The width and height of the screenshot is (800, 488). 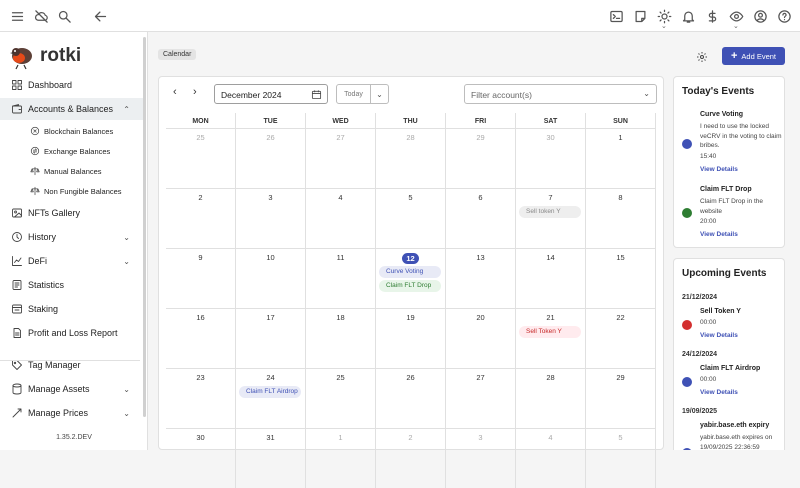 What do you see at coordinates (201, 338) in the screenshot?
I see `day-cell: 16` at bounding box center [201, 338].